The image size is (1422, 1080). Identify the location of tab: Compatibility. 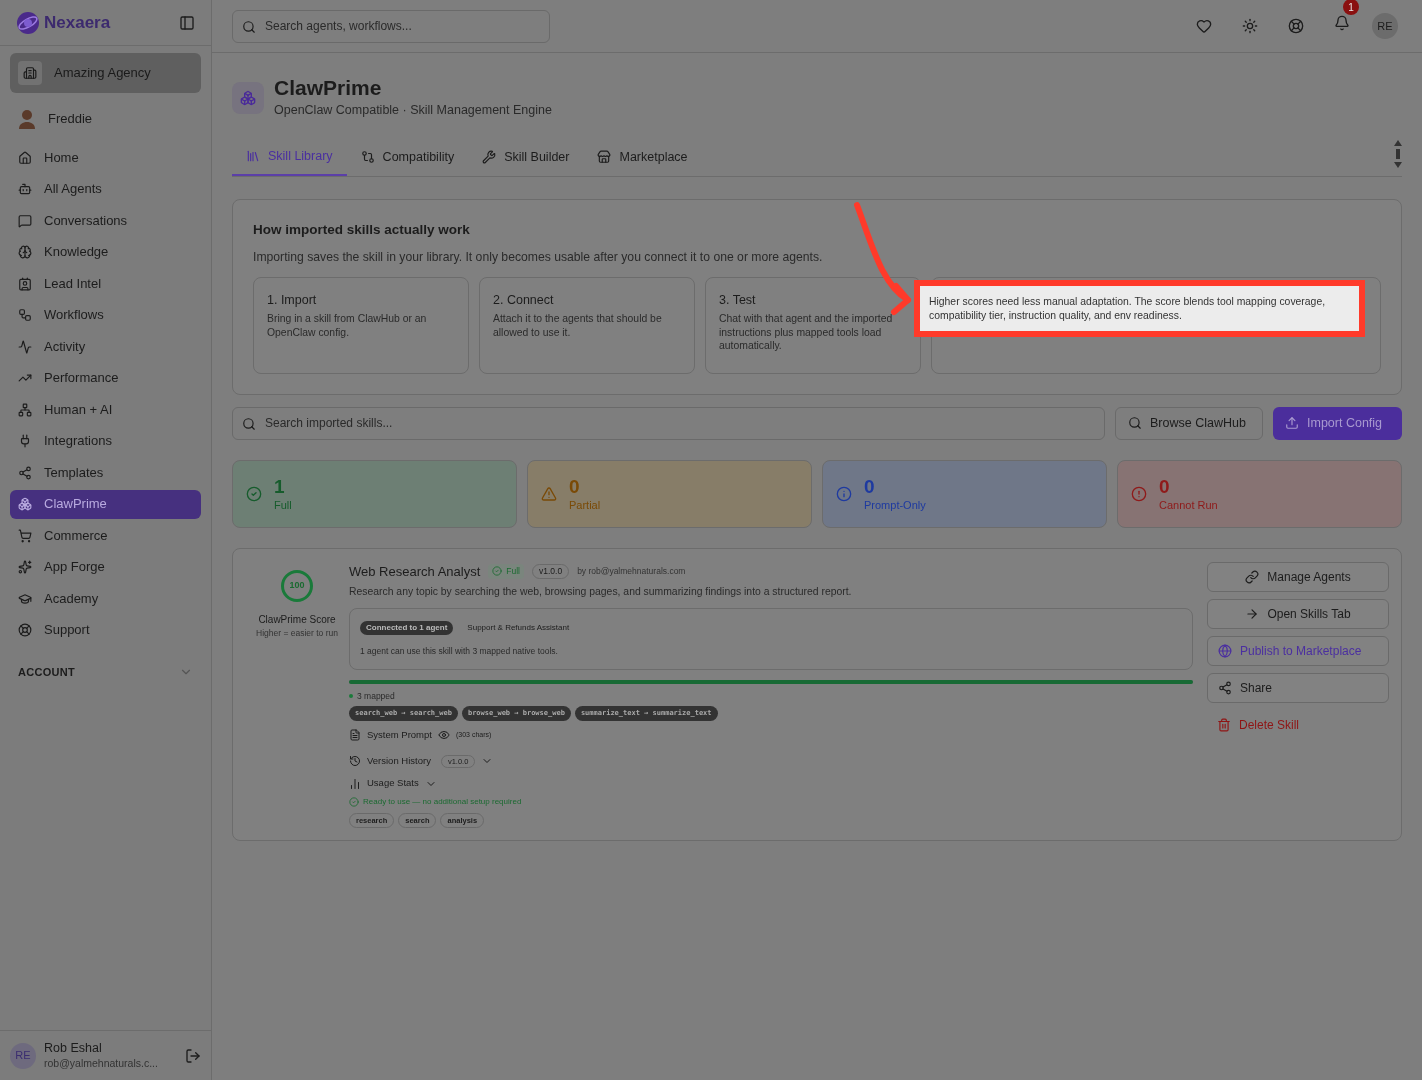
(407, 157).